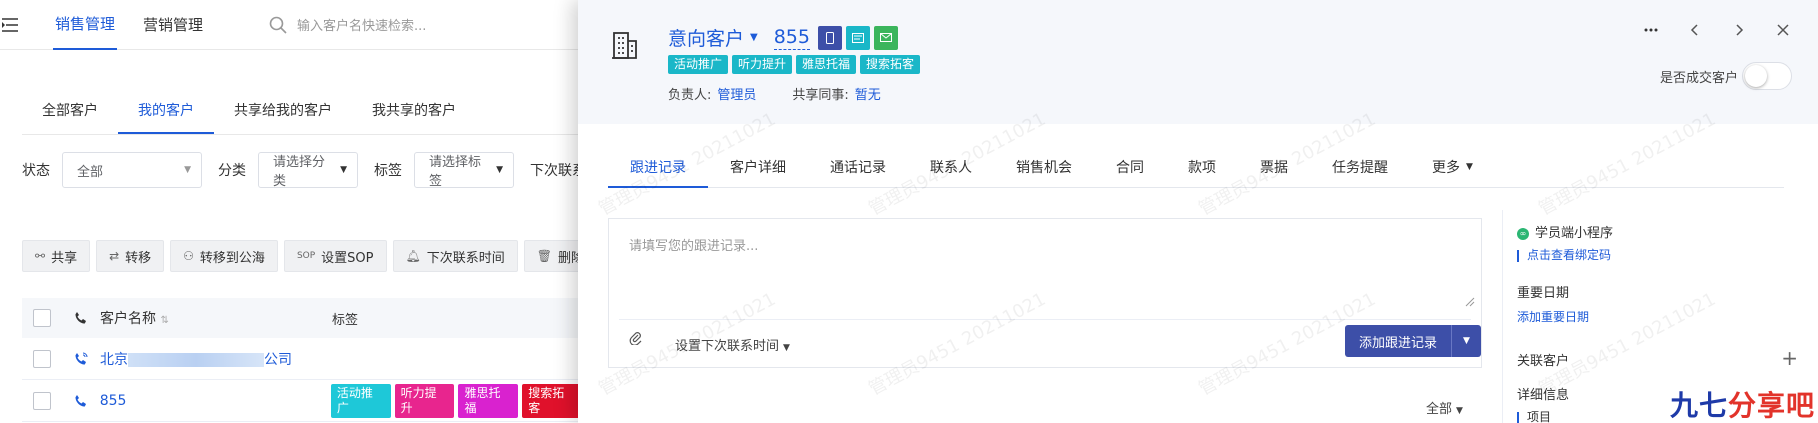 This screenshot has width=1818, height=423. What do you see at coordinates (1651, 31) in the screenshot?
I see `more-dots-icon` at bounding box center [1651, 31].